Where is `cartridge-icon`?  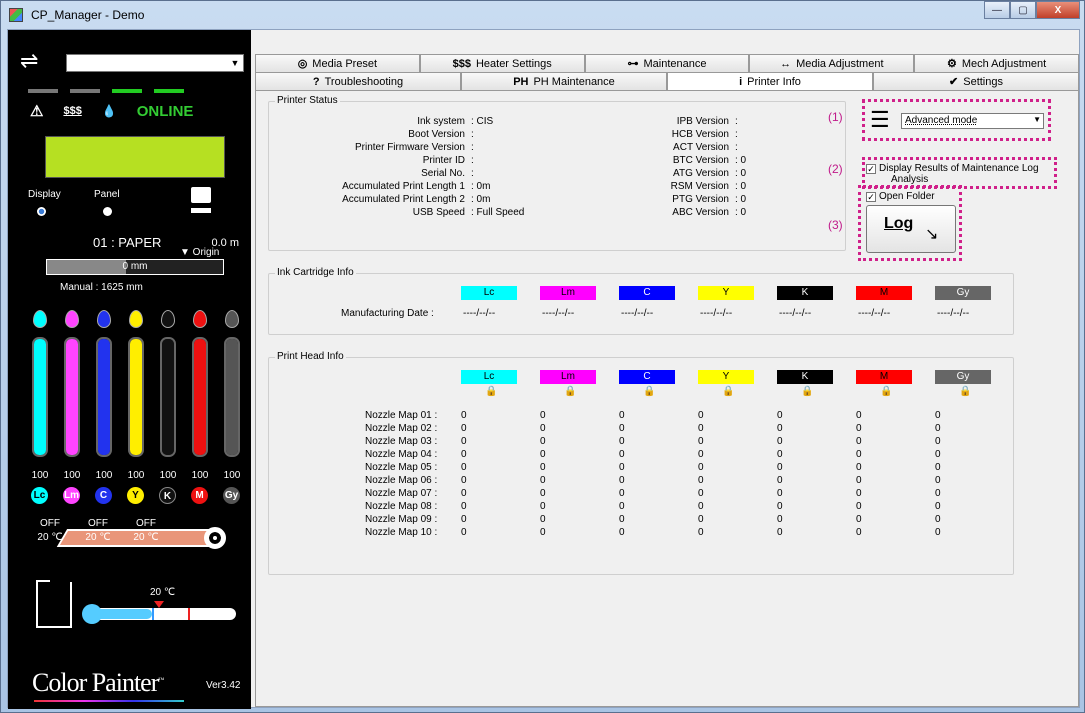 cartridge-icon is located at coordinates (54, 604).